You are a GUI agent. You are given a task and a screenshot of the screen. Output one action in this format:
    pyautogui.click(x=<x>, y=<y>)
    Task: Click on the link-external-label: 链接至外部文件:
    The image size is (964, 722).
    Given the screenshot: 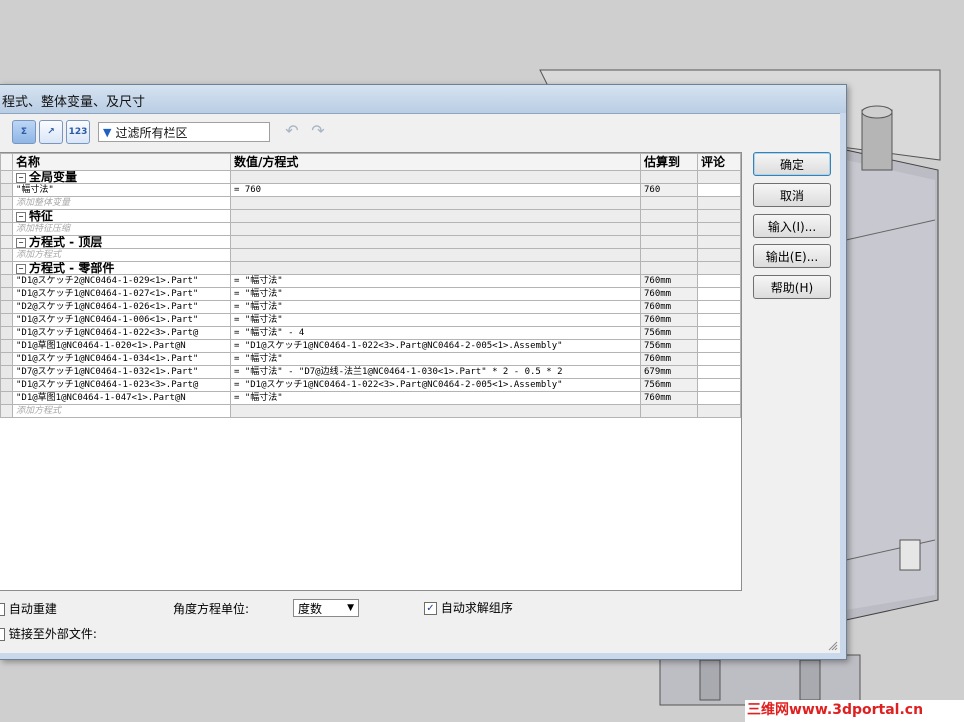 What is the action you would take?
    pyautogui.click(x=52, y=634)
    